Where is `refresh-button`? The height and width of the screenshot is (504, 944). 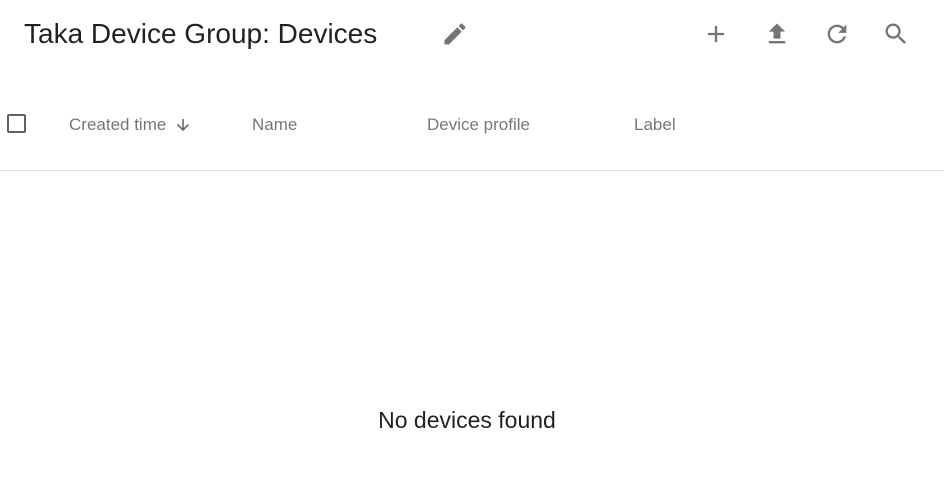
refresh-button is located at coordinates (837, 34).